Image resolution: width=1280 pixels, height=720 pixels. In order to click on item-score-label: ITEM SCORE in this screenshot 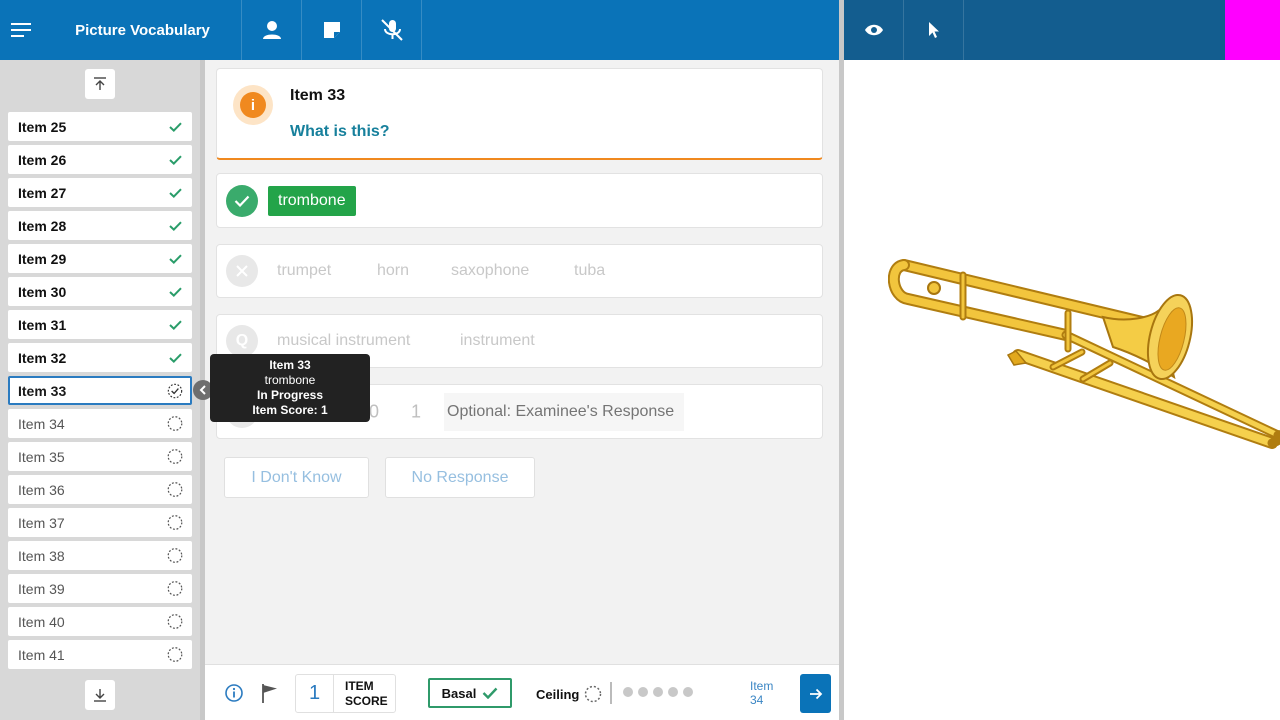, I will do `click(361, 694)`.